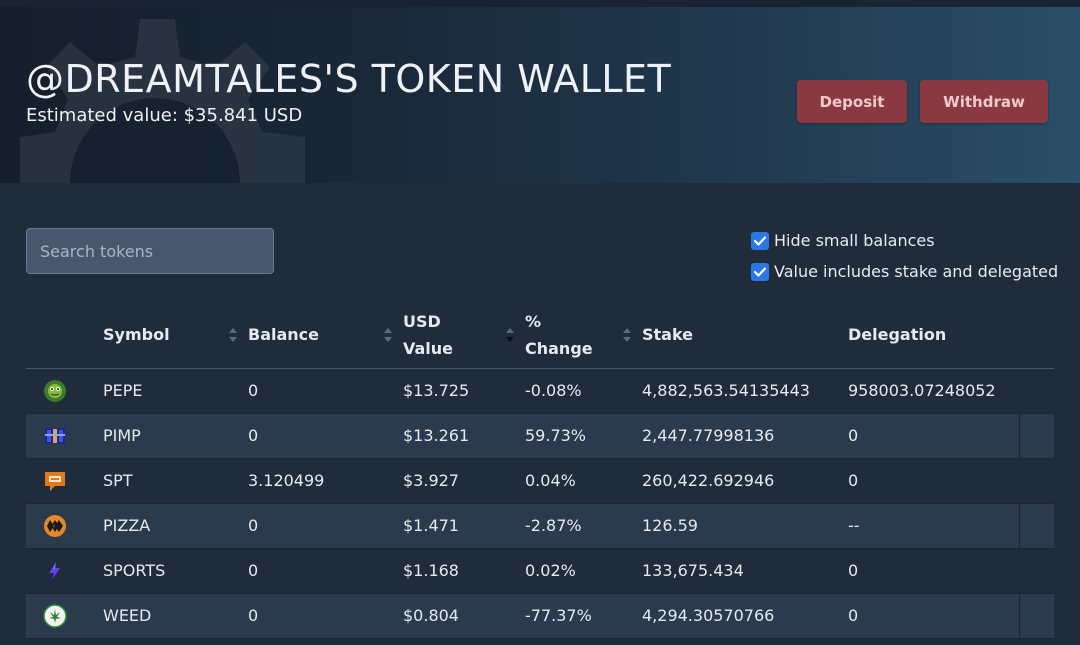  I want to click on token-symbol: PEPE, so click(175, 391).